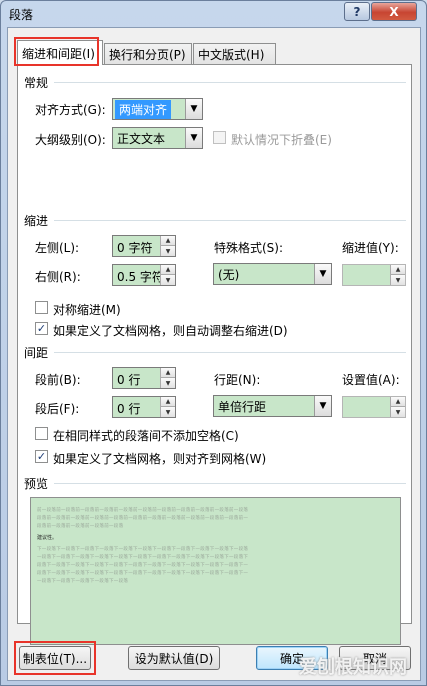 The height and width of the screenshot is (686, 427). I want to click on alignment-dropdown: 两端对齐 ▼, so click(157, 109).